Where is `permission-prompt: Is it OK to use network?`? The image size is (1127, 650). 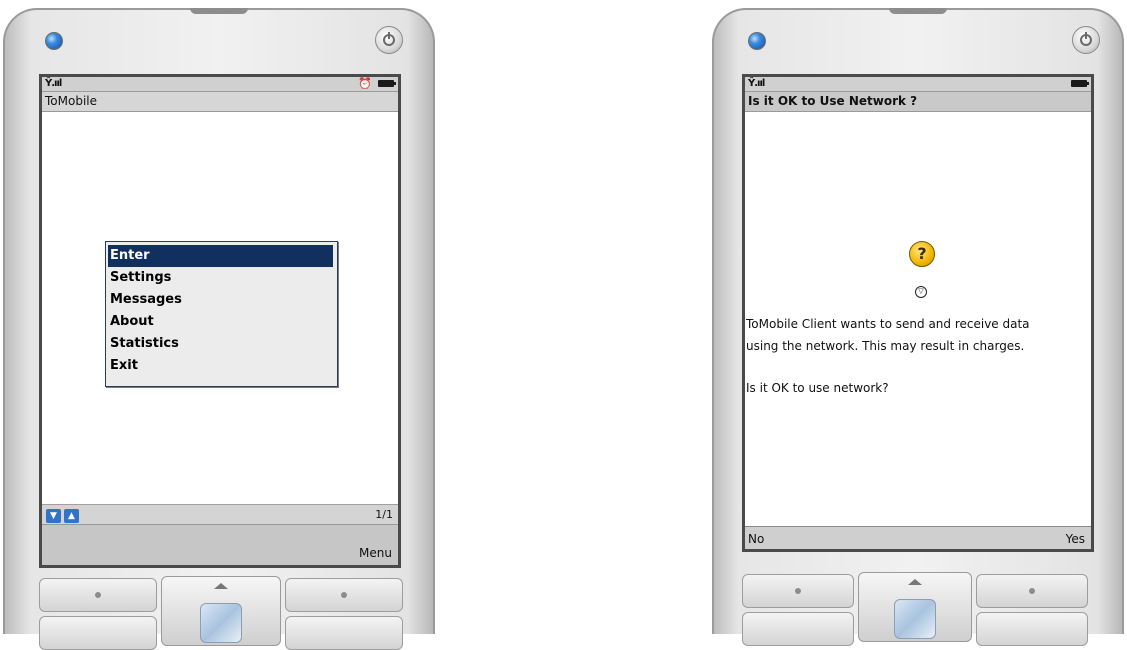
permission-prompt: Is it OK to use network? is located at coordinates (817, 388).